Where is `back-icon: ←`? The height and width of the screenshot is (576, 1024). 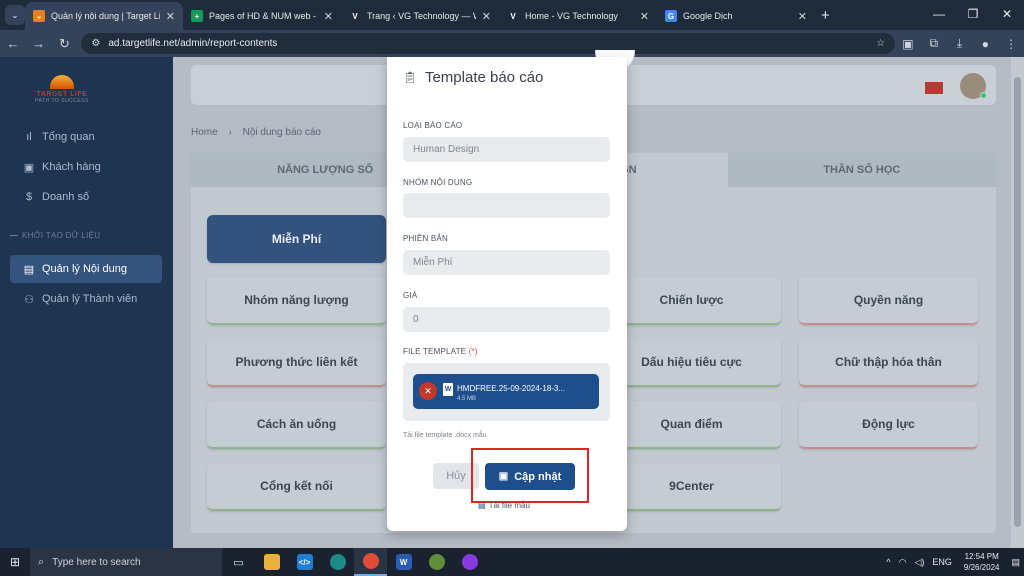 back-icon: ← is located at coordinates (13, 43).